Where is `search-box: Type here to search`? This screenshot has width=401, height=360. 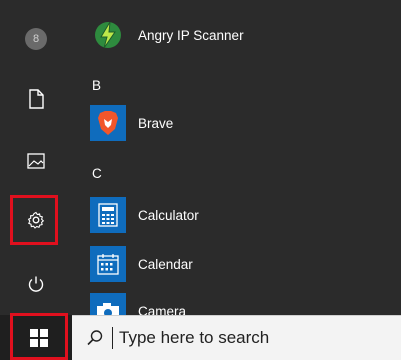 search-box: Type here to search is located at coordinates (236, 337).